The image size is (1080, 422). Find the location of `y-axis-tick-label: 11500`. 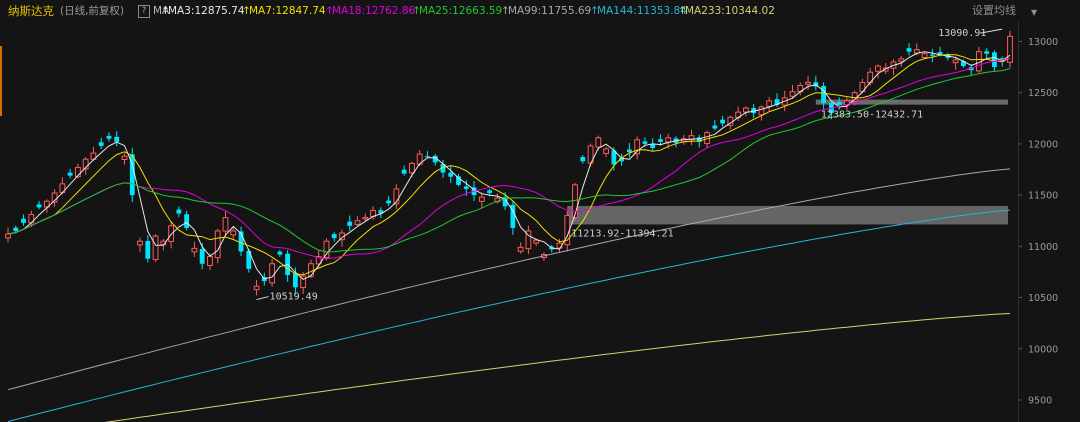

y-axis-tick-label: 11500 is located at coordinates (1043, 196).